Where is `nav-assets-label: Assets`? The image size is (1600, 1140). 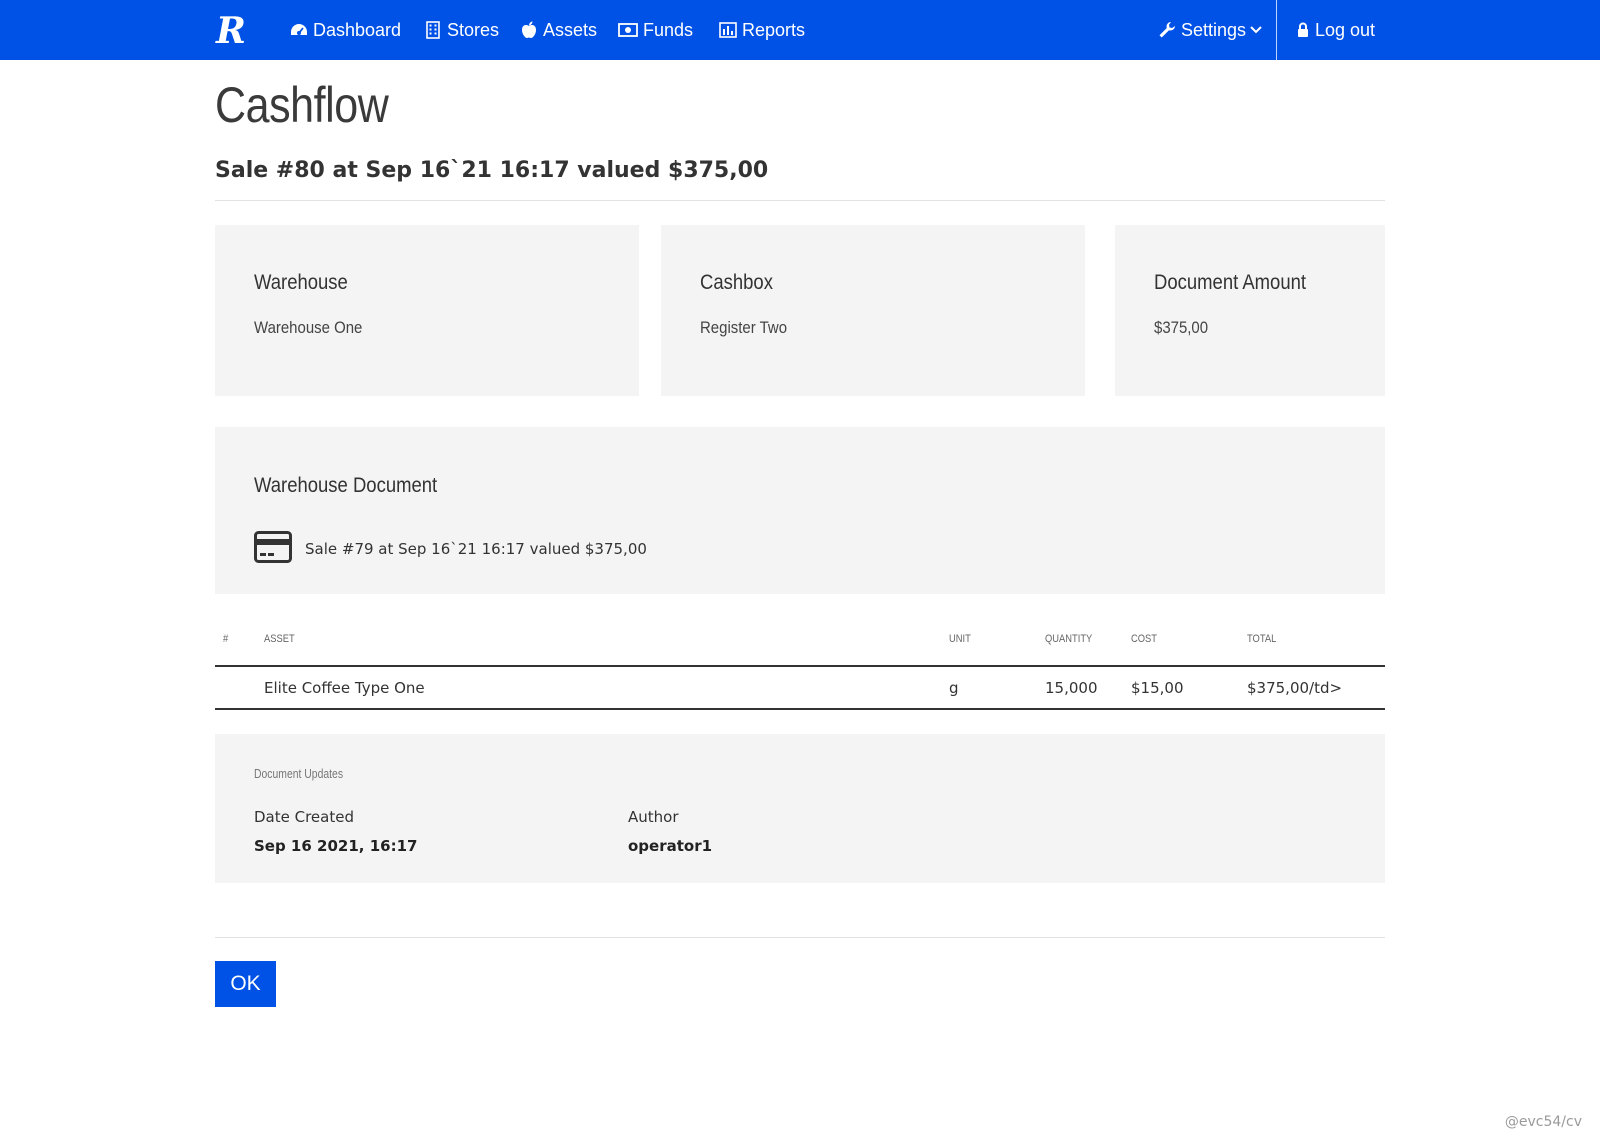
nav-assets-label: Assets is located at coordinates (570, 29).